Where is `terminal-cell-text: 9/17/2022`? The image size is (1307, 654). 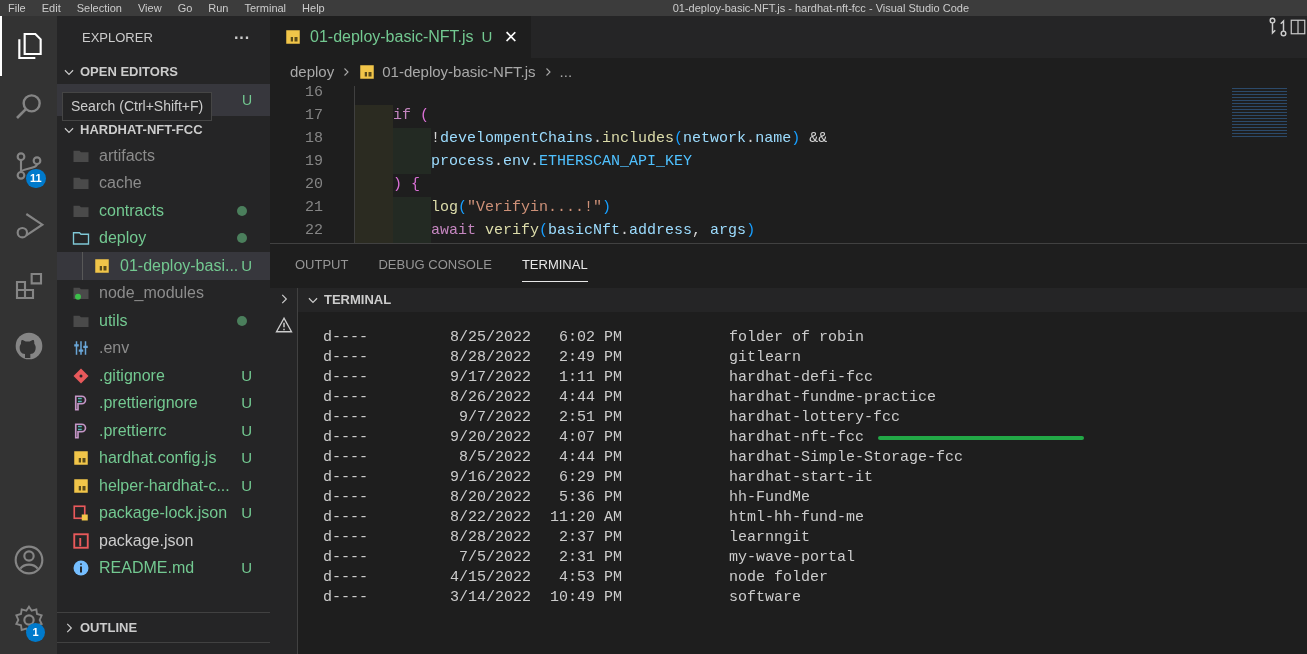 terminal-cell-text: 9/17/2022 is located at coordinates (490, 377).